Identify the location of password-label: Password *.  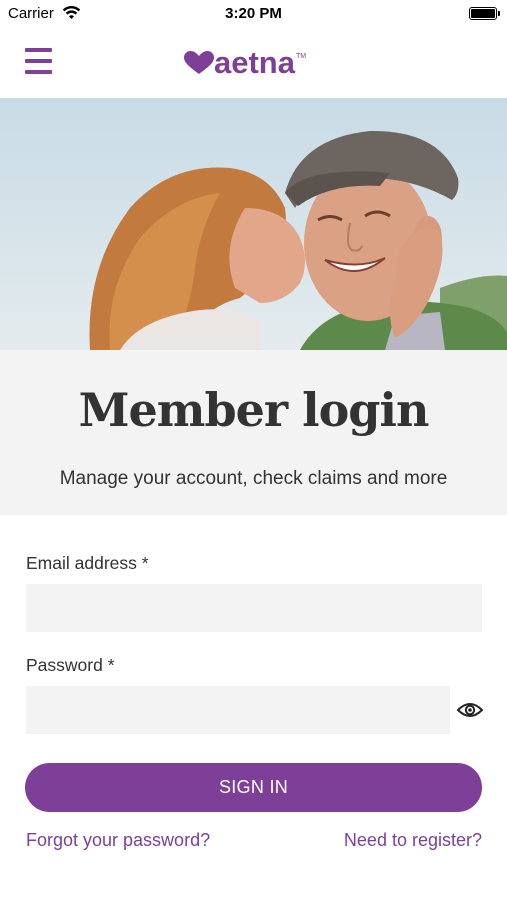
(70, 665).